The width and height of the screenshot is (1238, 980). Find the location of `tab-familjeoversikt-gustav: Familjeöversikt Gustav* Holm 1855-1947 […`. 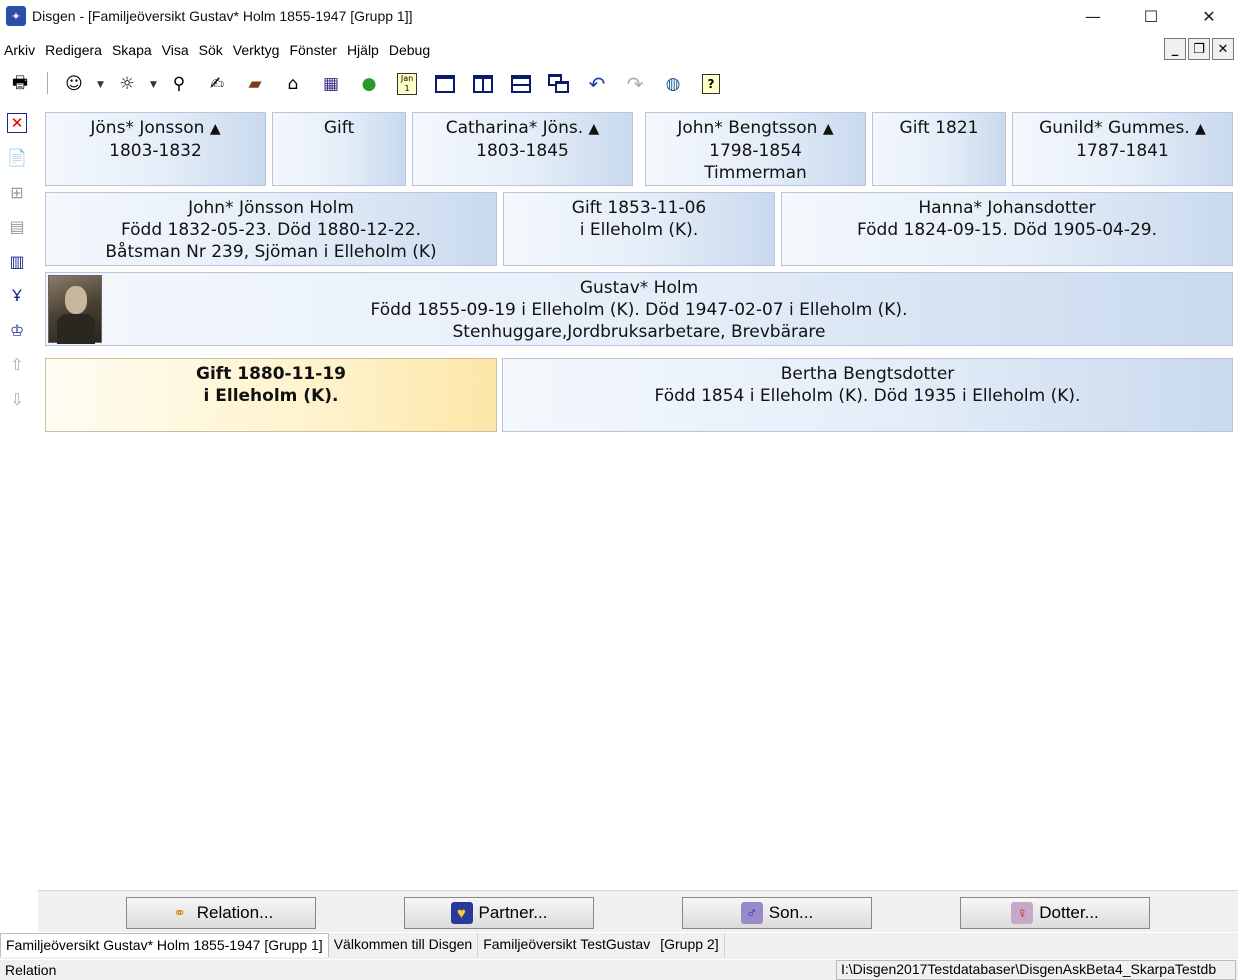

tab-familjeoversikt-gustav: Familjeöversikt Gustav* Holm 1855-1947 [… is located at coordinates (164, 945).